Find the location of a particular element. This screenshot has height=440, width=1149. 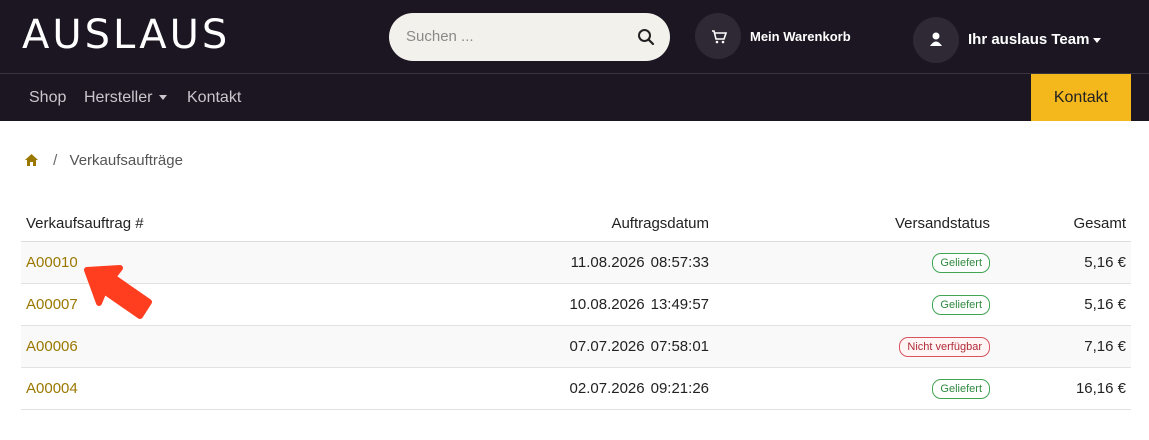

auslaus-logo: AUSLAUS is located at coordinates (137, 34).